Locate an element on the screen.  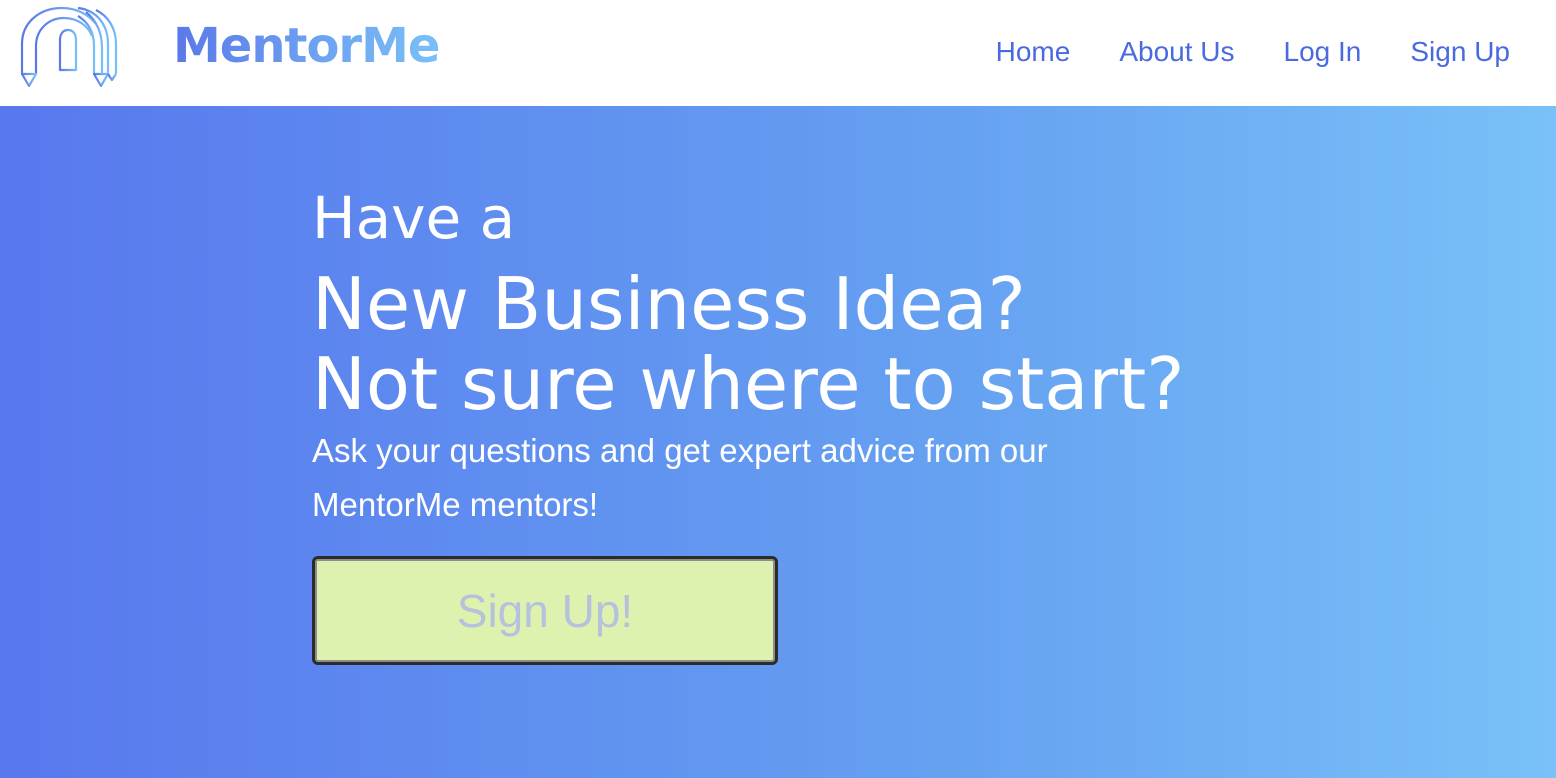
nav-signup-link: Sign Up is located at coordinates (1460, 52).